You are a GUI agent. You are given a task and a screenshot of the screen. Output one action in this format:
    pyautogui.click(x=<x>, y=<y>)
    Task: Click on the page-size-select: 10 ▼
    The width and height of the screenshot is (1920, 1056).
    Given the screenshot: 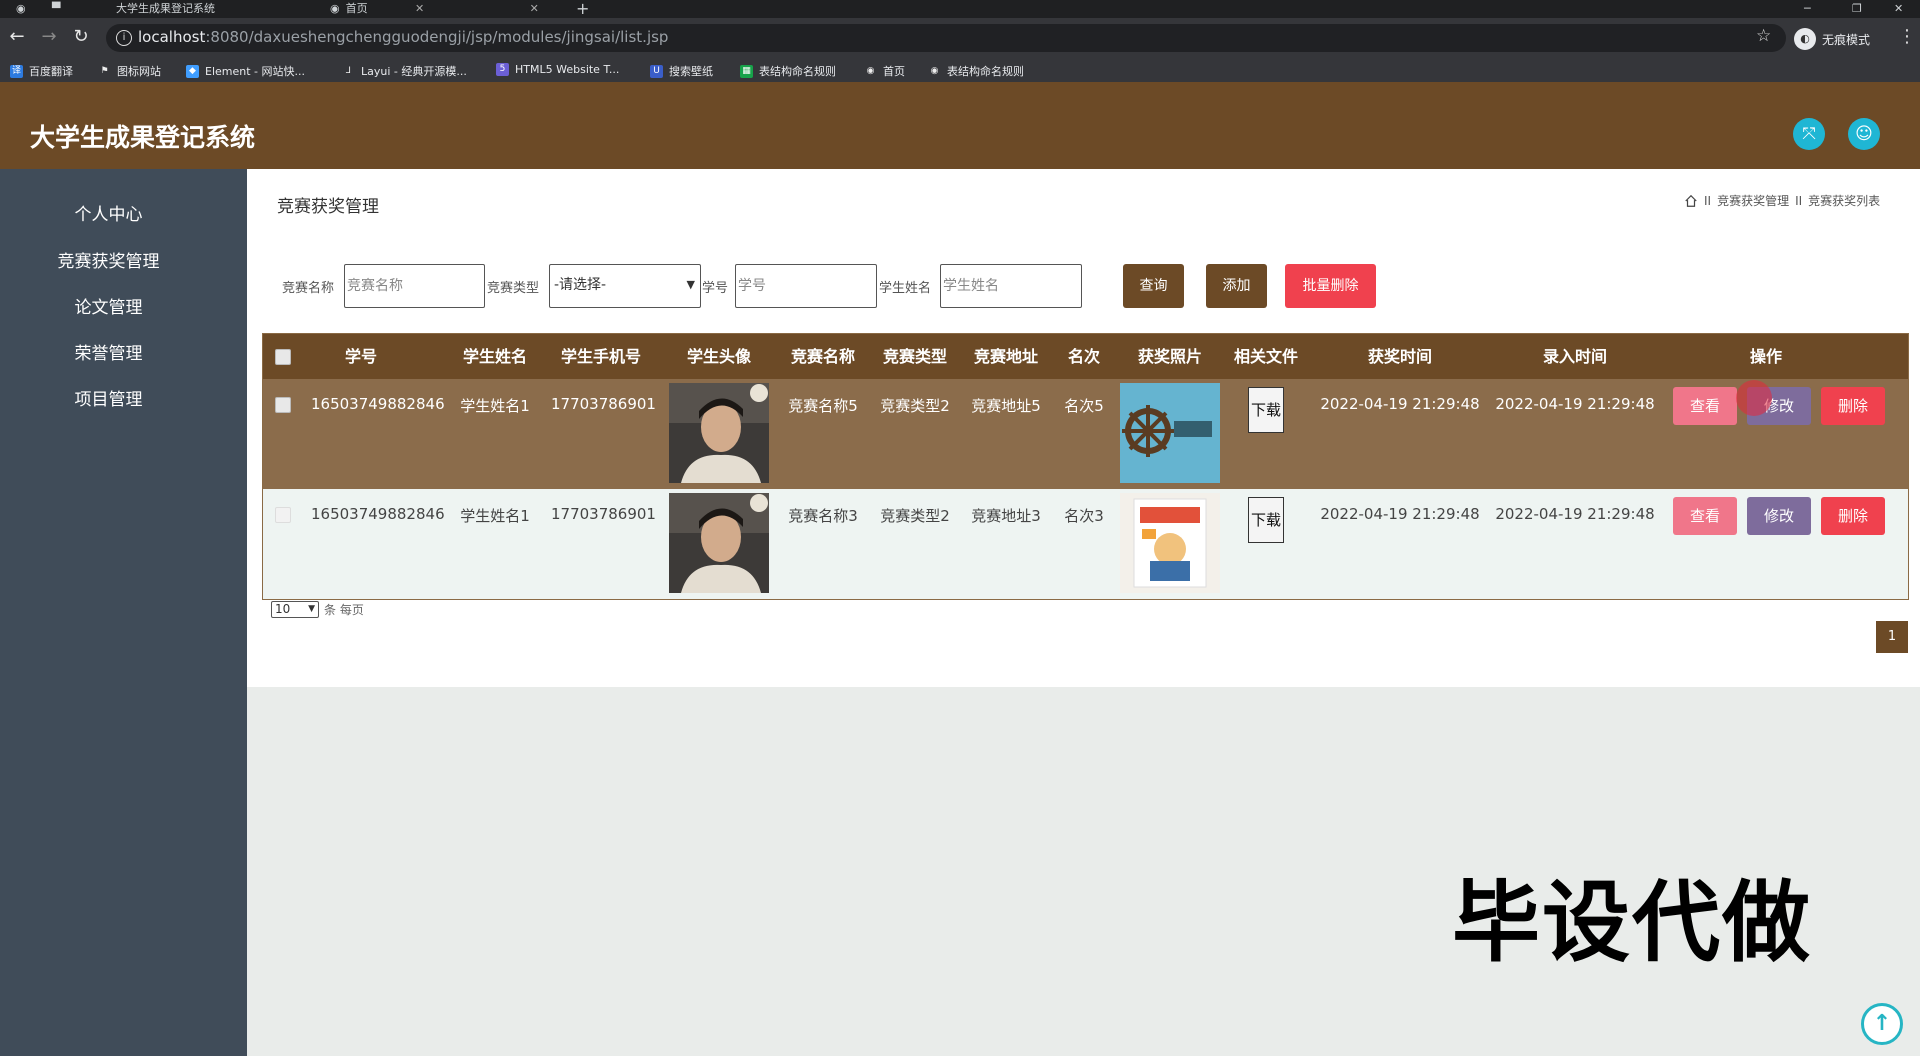 What is the action you would take?
    pyautogui.click(x=295, y=609)
    